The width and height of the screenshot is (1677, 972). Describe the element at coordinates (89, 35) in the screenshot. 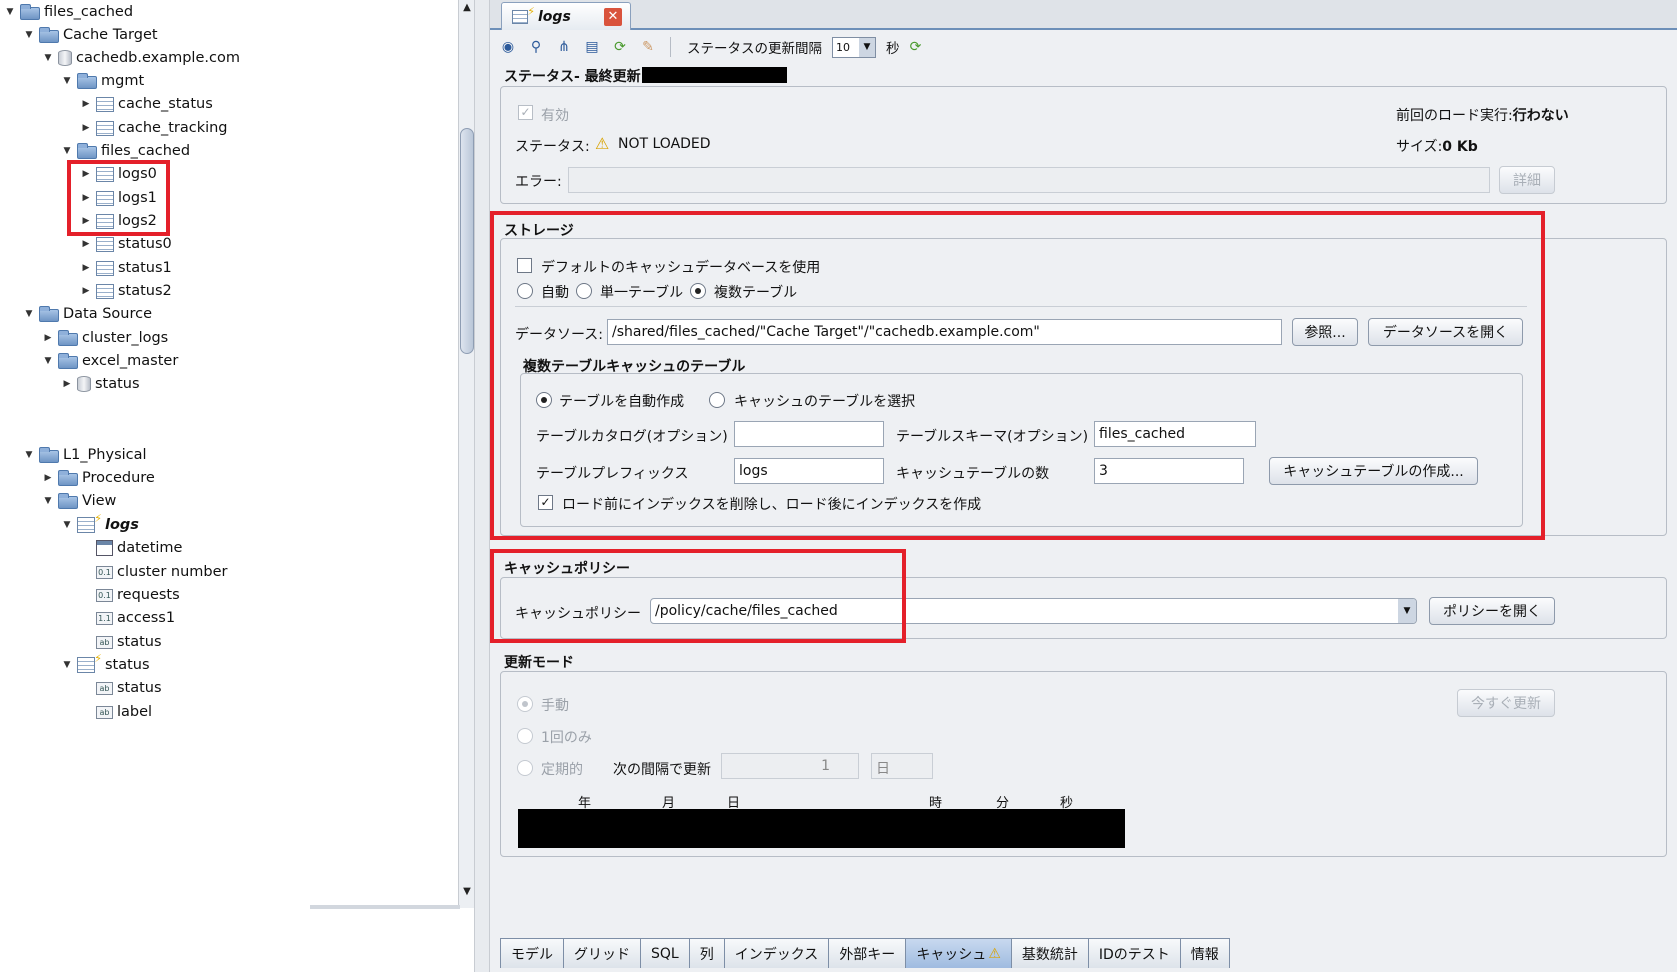

I see `tree-item-cache-target: ▼ Cache Target` at that location.